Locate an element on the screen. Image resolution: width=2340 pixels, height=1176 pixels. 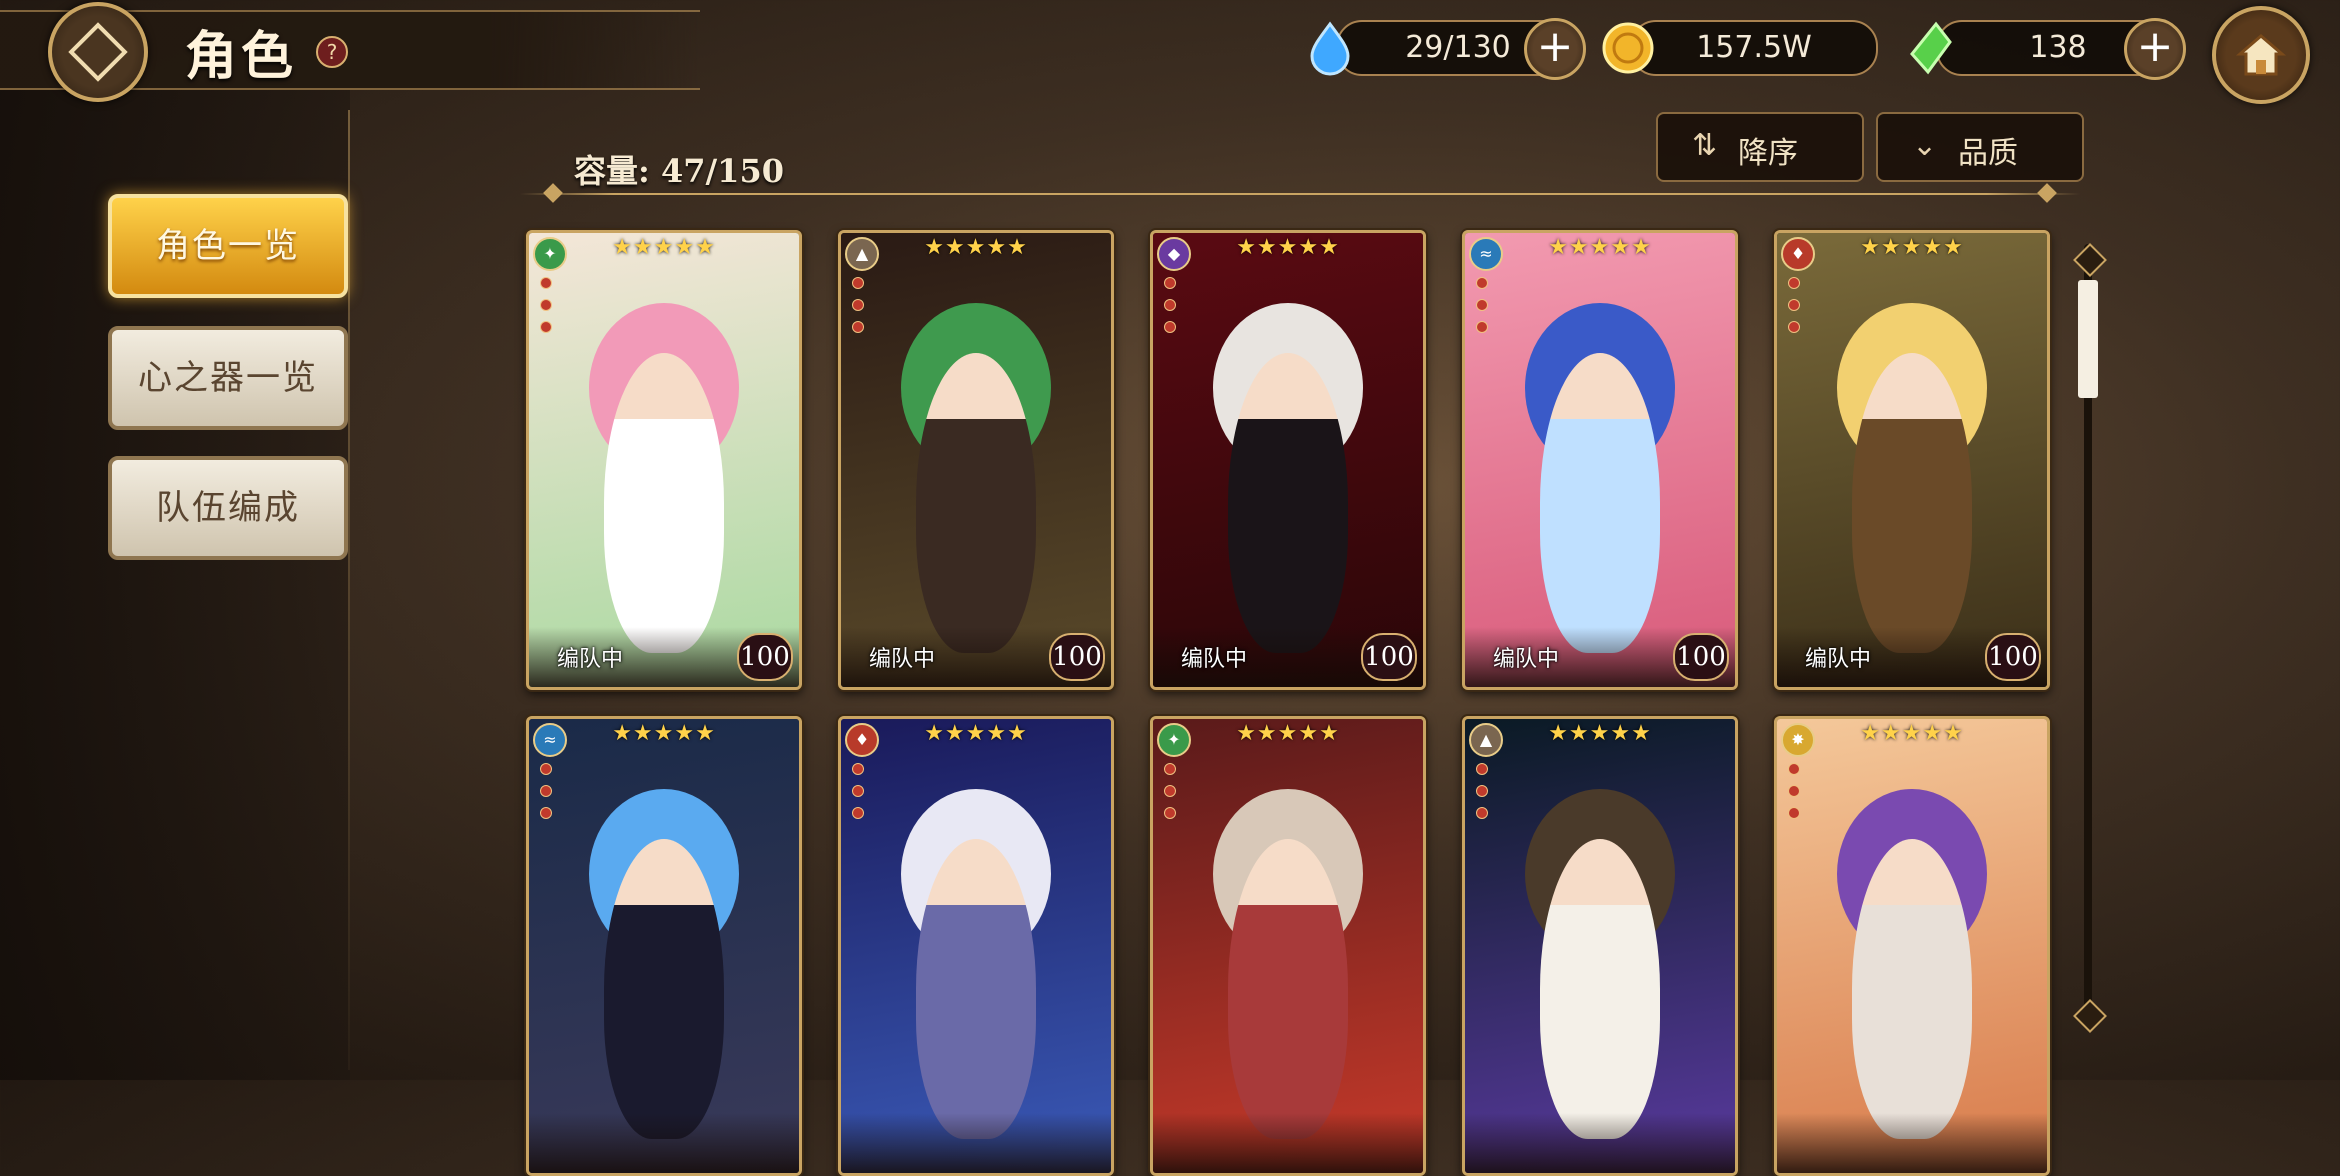
character-card: ★★★★★ ♦ 编队中 100 is located at coordinates (1912, 460).